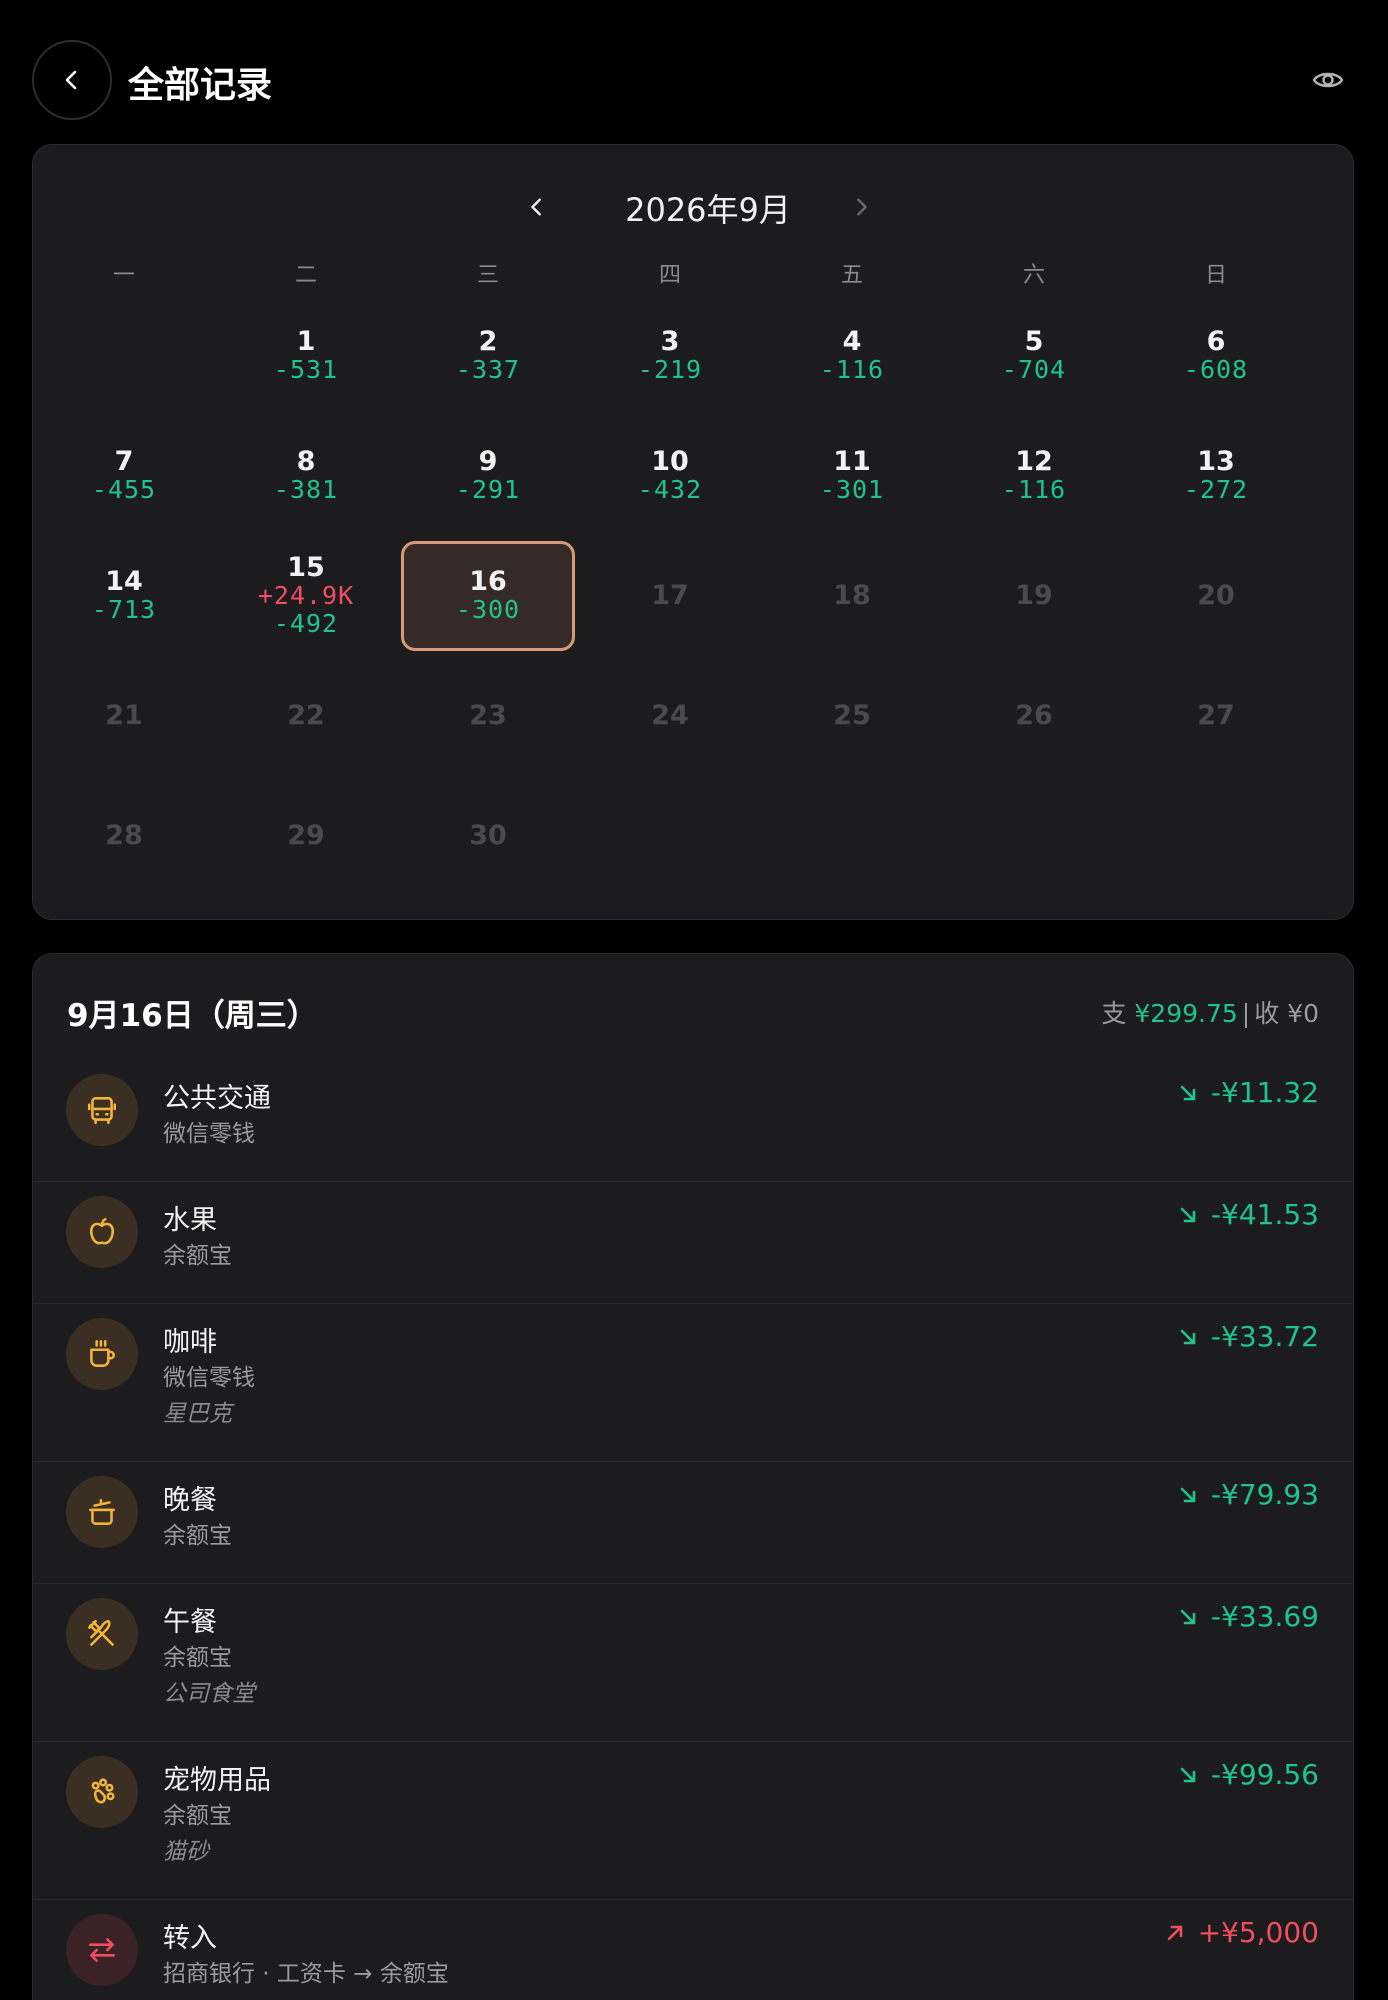  I want to click on calendar-day-22: 22, so click(306, 716).